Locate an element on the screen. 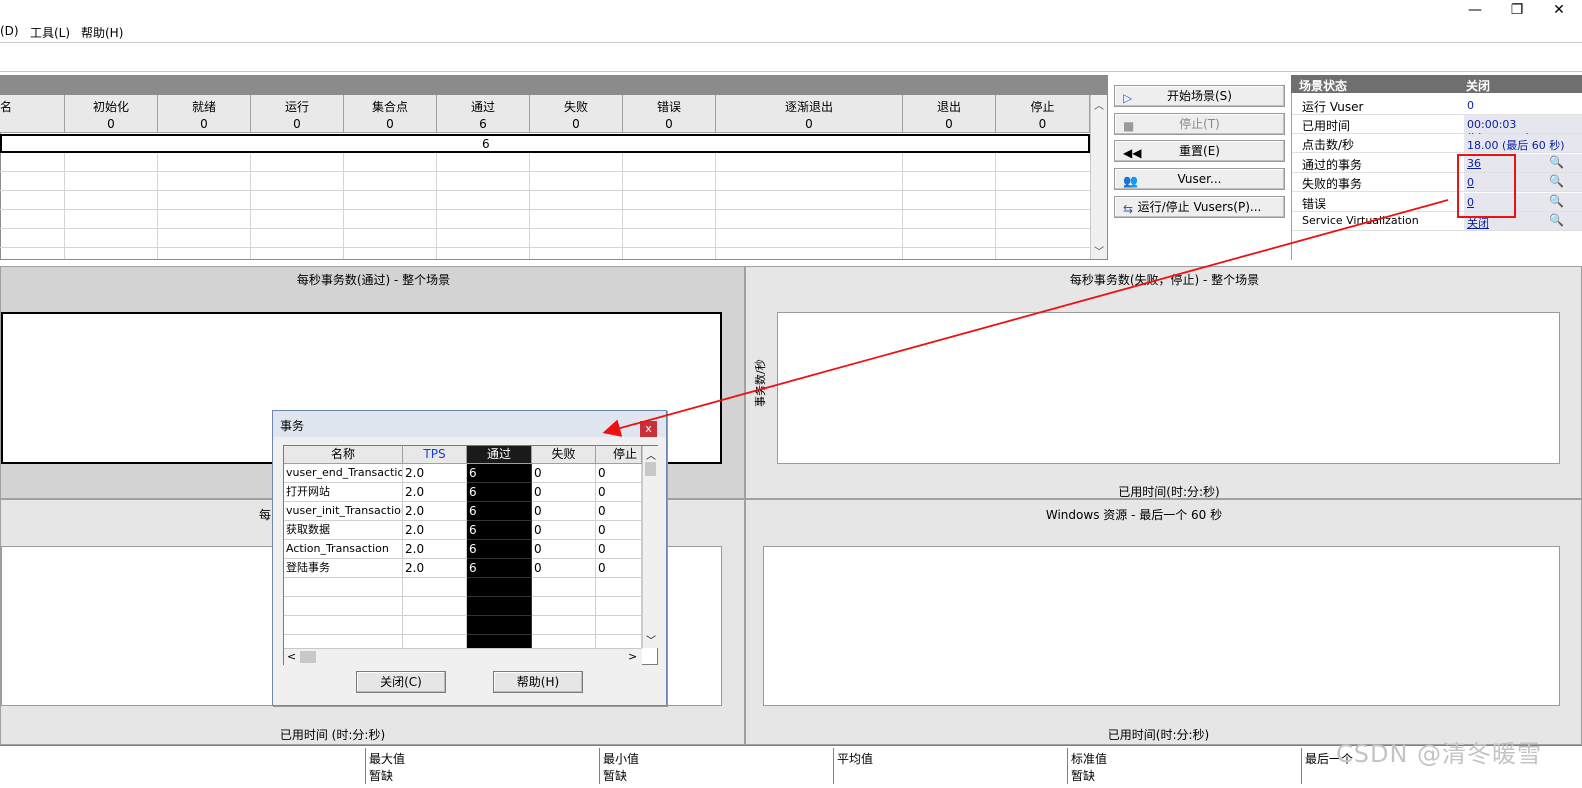 This screenshot has height=788, width=1582. restore-button: ❐ is located at coordinates (1517, 10).